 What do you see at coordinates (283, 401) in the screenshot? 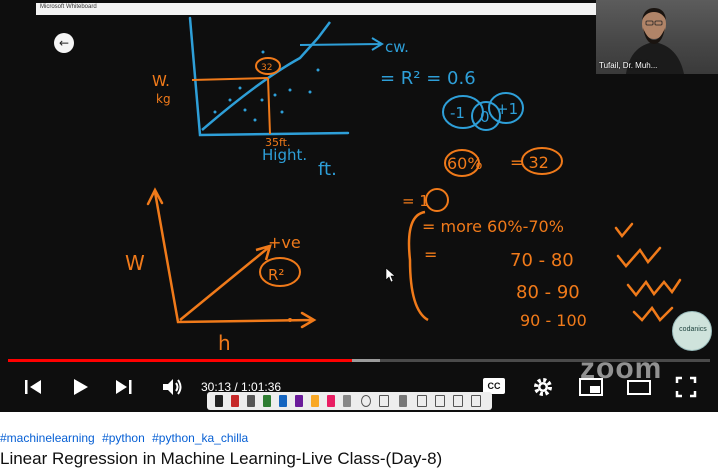
I see `pen-blue-icon` at bounding box center [283, 401].